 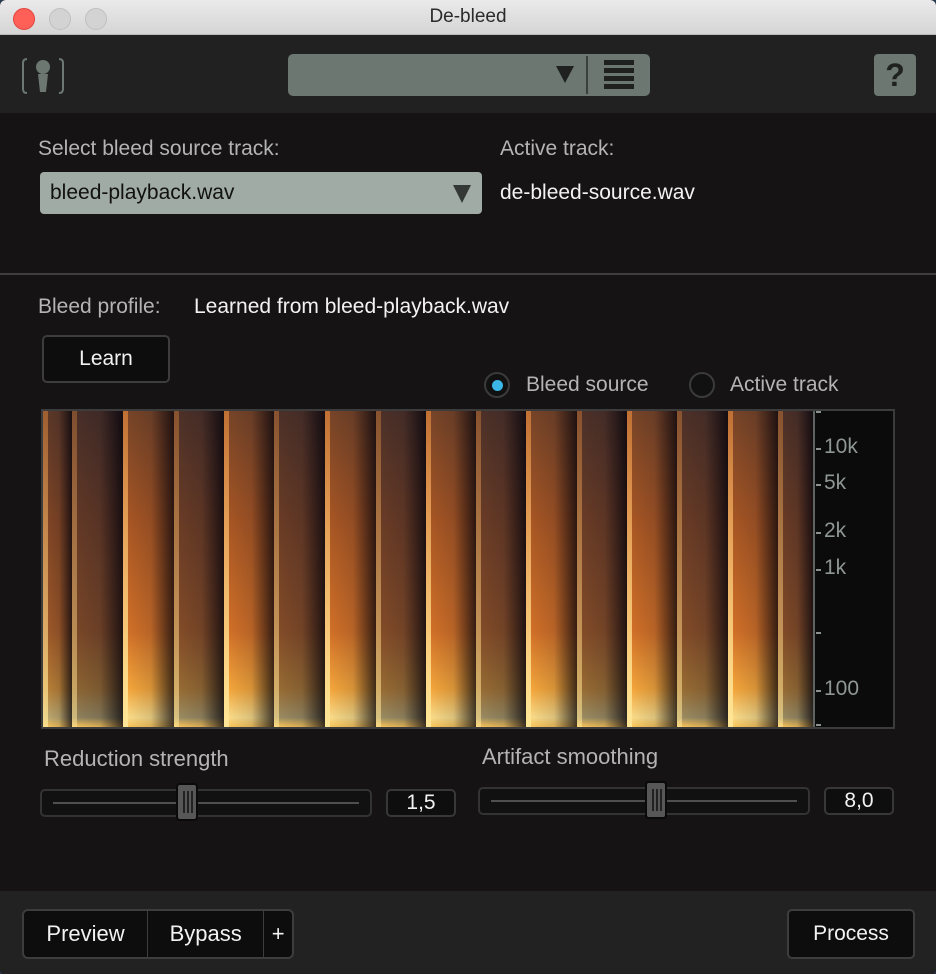 What do you see at coordinates (895, 75) in the screenshot?
I see `help-button: ?` at bounding box center [895, 75].